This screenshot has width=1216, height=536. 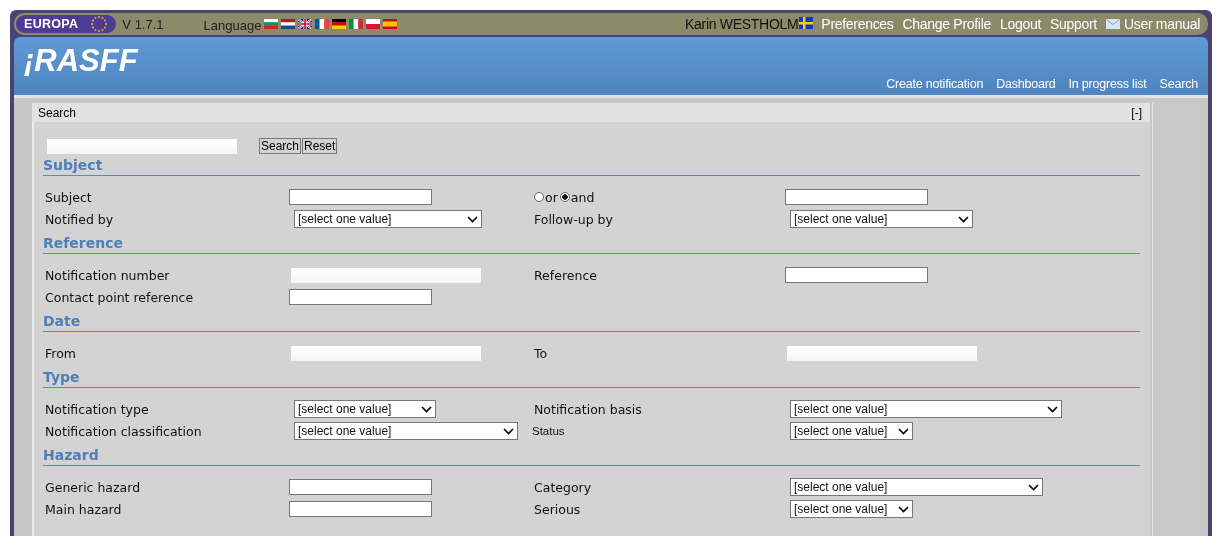 What do you see at coordinates (1112, 24) in the screenshot?
I see `mail-icon` at bounding box center [1112, 24].